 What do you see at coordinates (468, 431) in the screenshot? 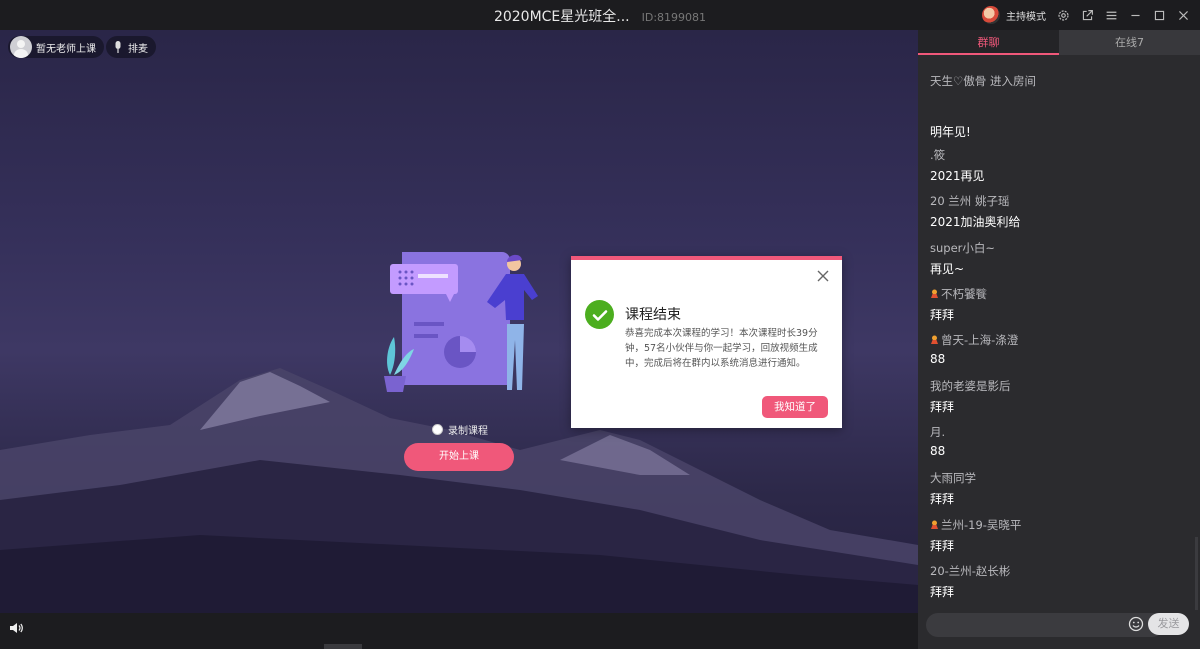
I see `record-course-label: 录制课程` at bounding box center [468, 431].